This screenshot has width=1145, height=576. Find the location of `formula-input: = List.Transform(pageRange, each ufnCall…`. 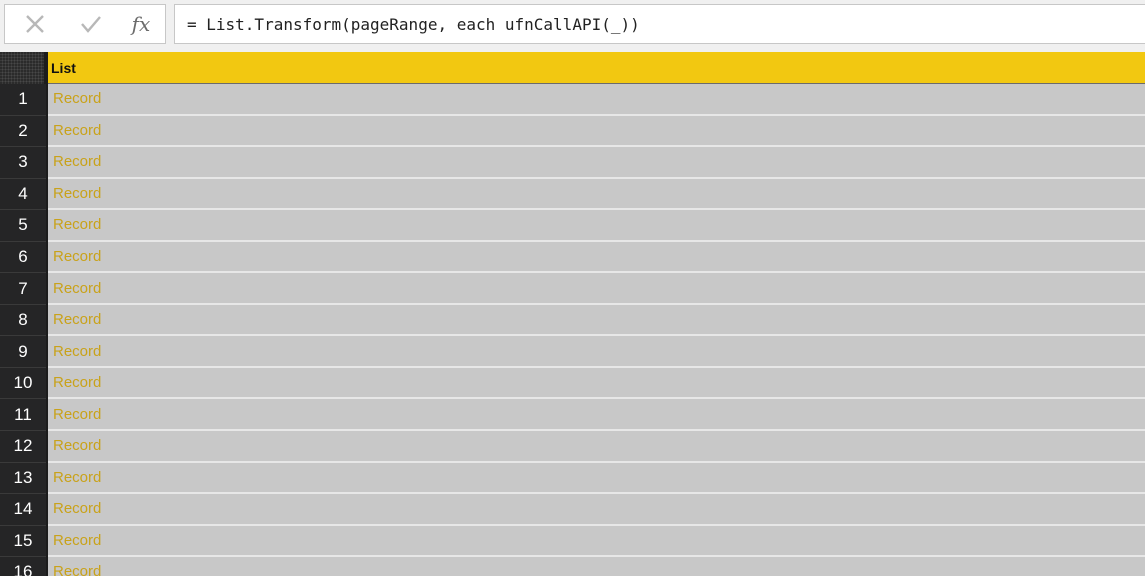

formula-input: = List.Transform(pageRange, each ufnCall… is located at coordinates (659, 24).